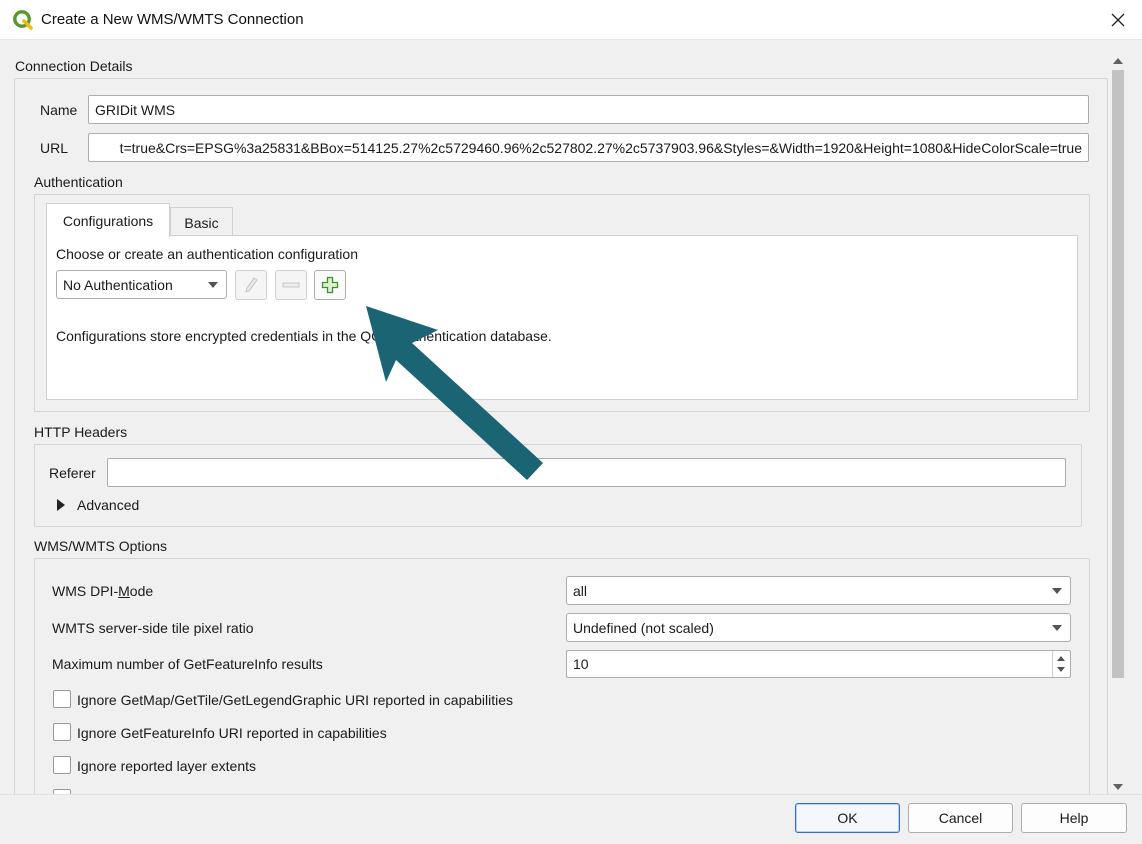 The width and height of the screenshot is (1142, 844). What do you see at coordinates (23, 20) in the screenshot?
I see `qgis-logo-icon` at bounding box center [23, 20].